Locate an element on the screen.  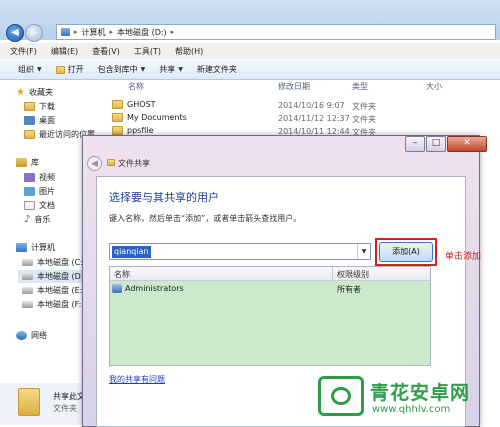
star-icon: ★ is located at coordinates (20, 92).